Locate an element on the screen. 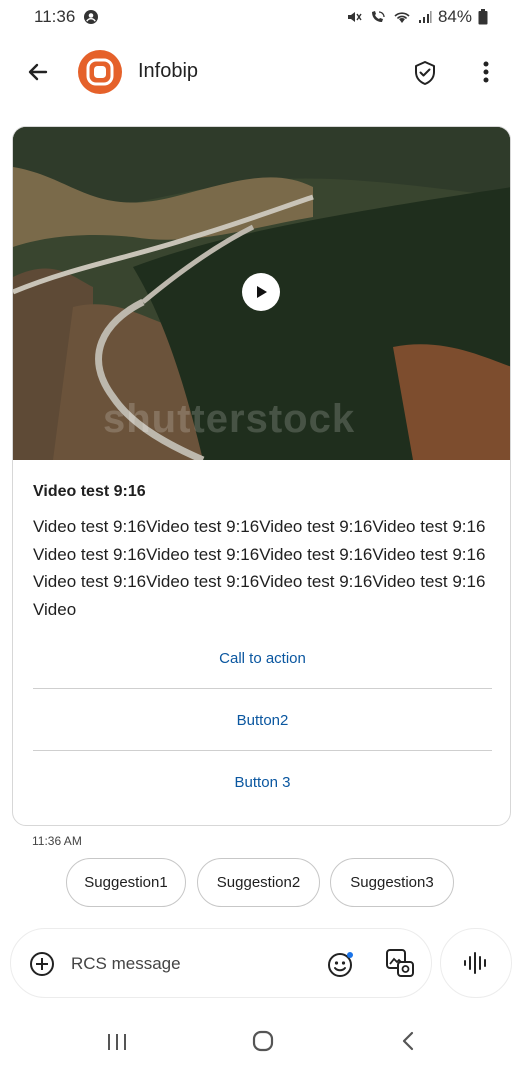  watermark-text: shutterstock is located at coordinates (229, 419).